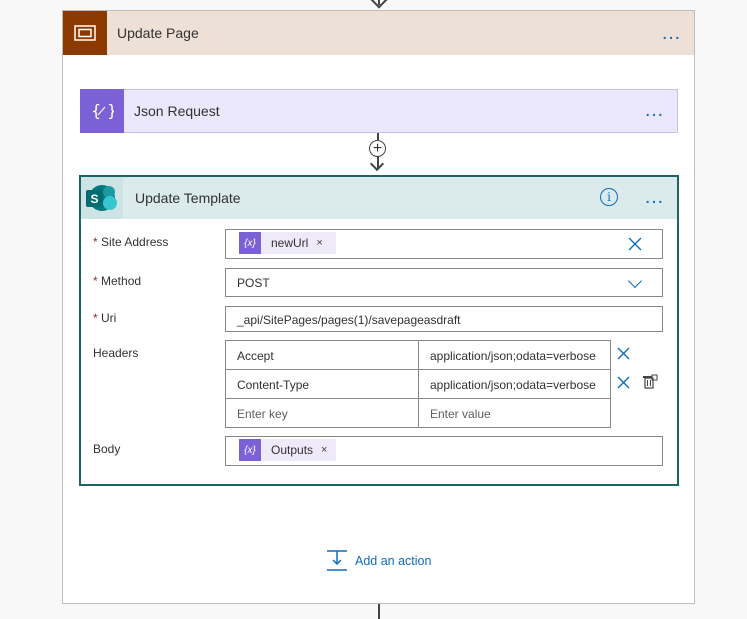 Image resolution: width=747 pixels, height=619 pixels. Describe the element at coordinates (514, 413) in the screenshot. I see `header-value-input-empty: Enter value` at that location.